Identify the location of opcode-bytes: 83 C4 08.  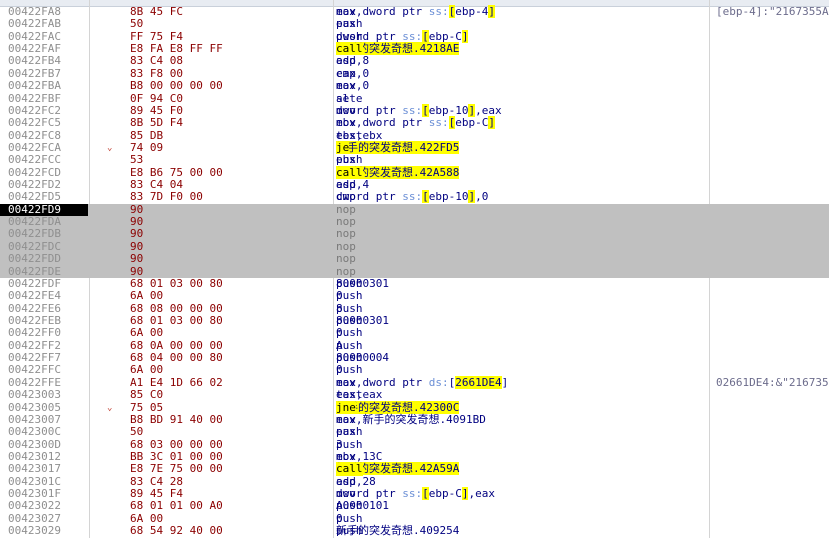
(156, 61).